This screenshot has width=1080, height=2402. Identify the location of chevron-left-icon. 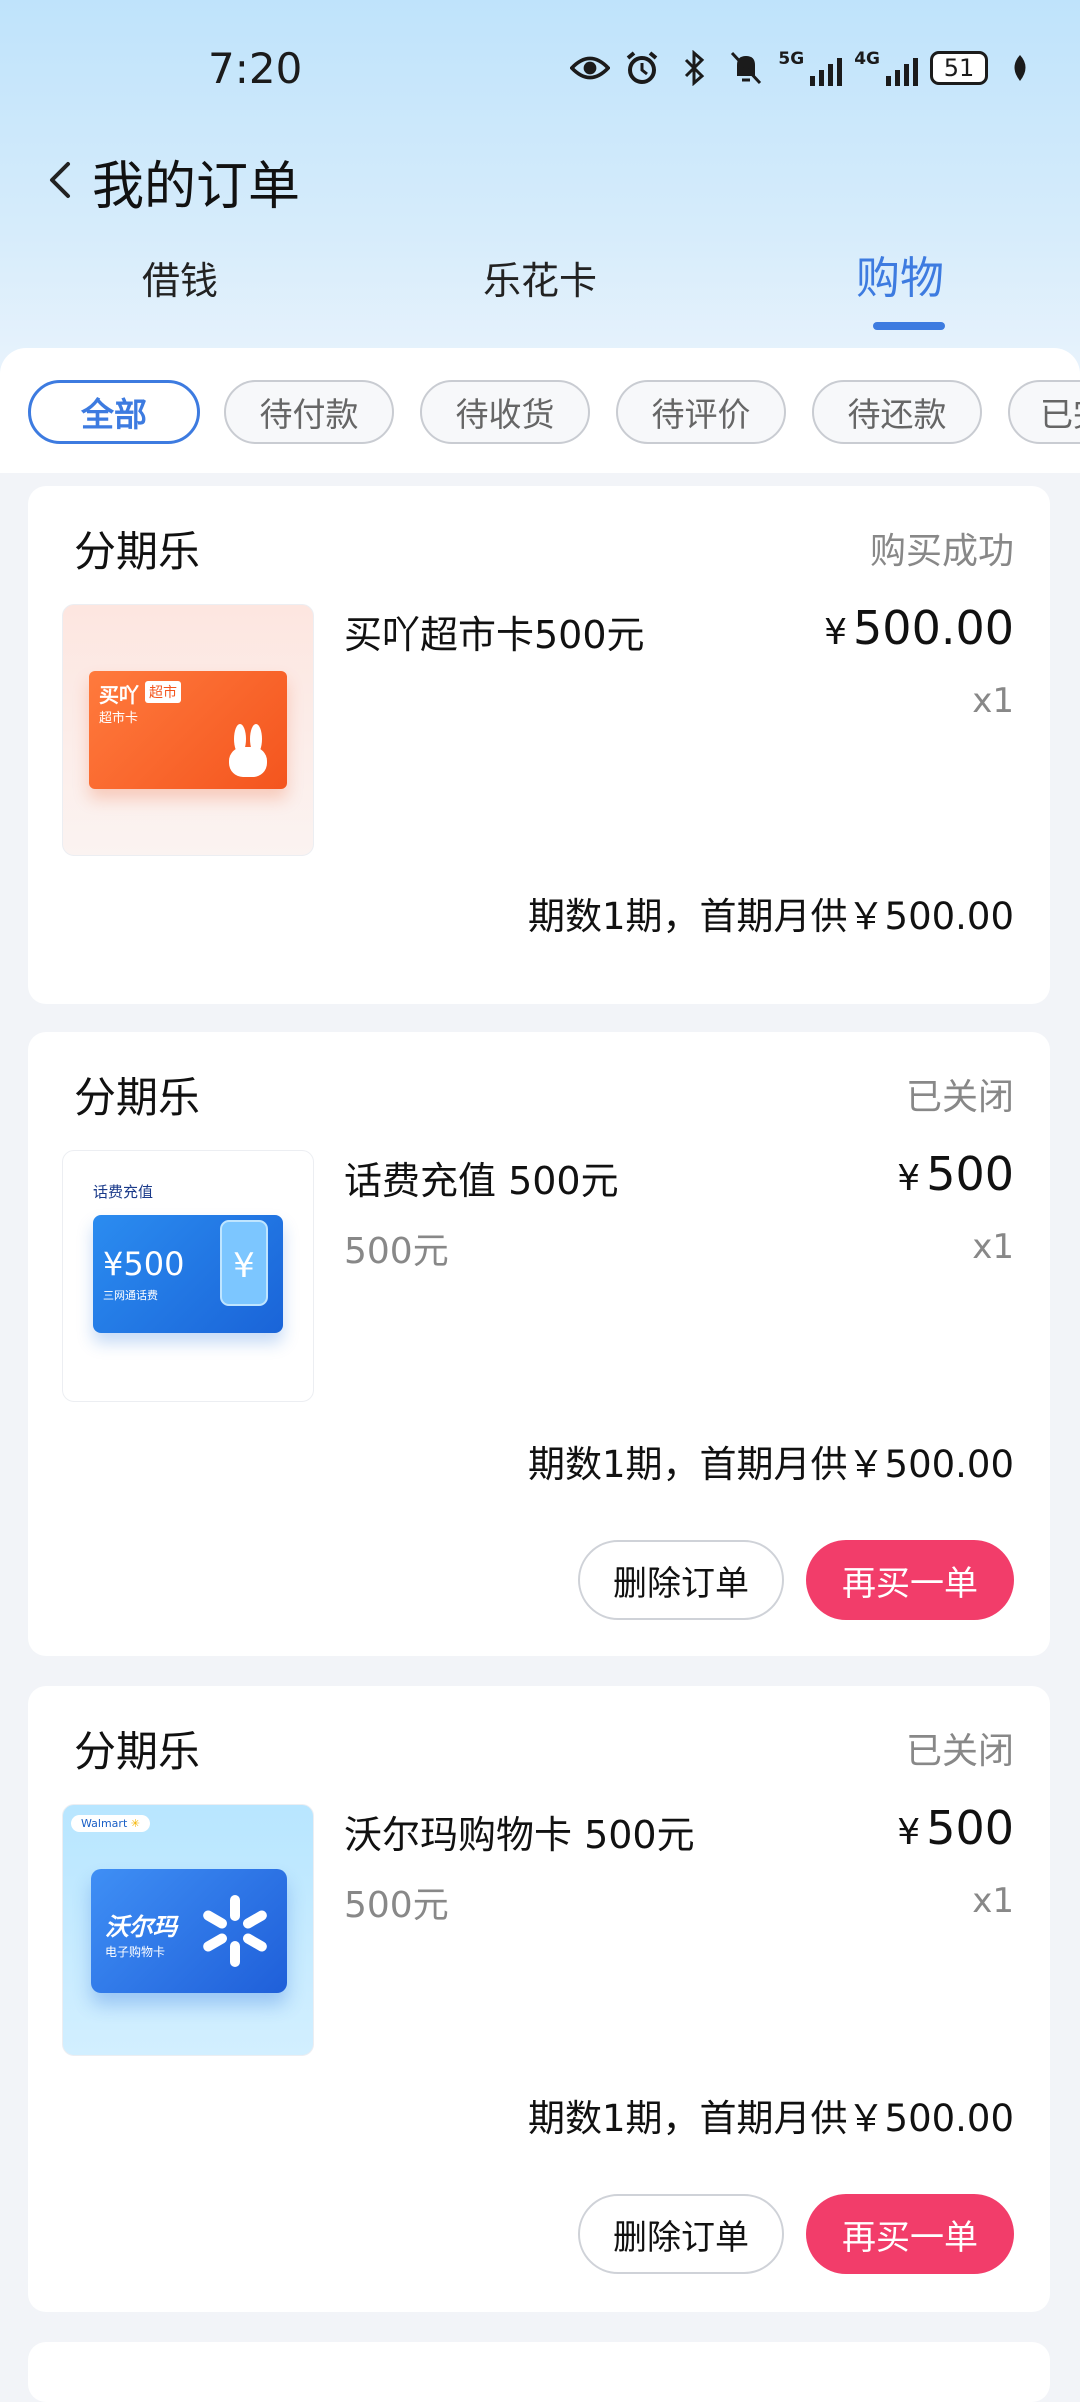
(60, 180).